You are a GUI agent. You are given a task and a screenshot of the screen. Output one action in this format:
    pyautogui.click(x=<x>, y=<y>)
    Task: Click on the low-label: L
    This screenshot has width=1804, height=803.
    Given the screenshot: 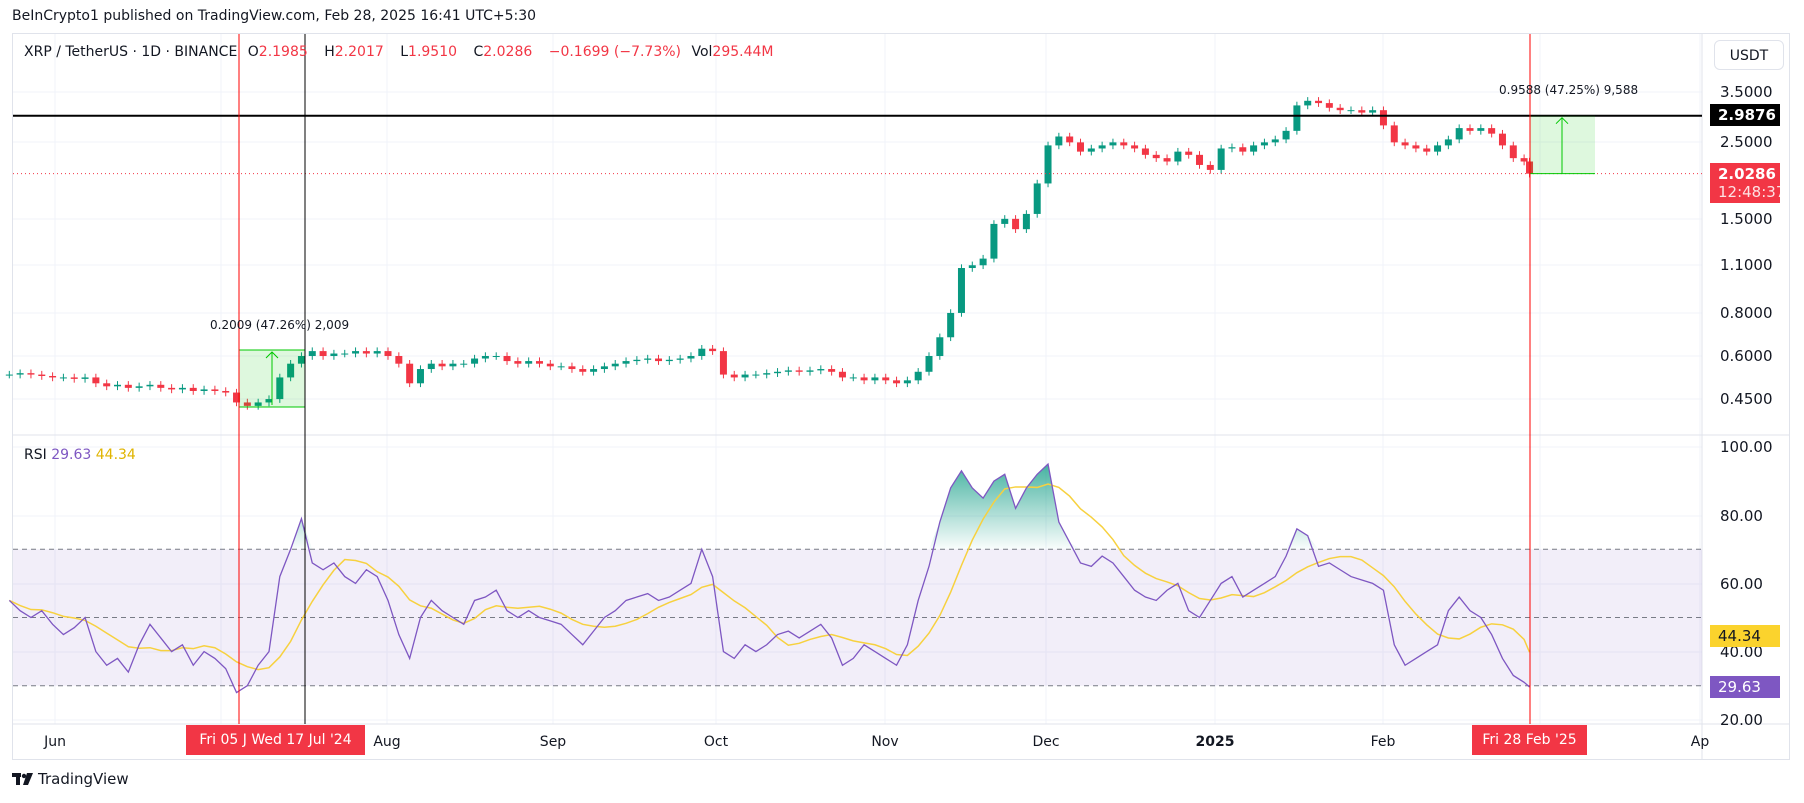 What is the action you would take?
    pyautogui.click(x=404, y=52)
    